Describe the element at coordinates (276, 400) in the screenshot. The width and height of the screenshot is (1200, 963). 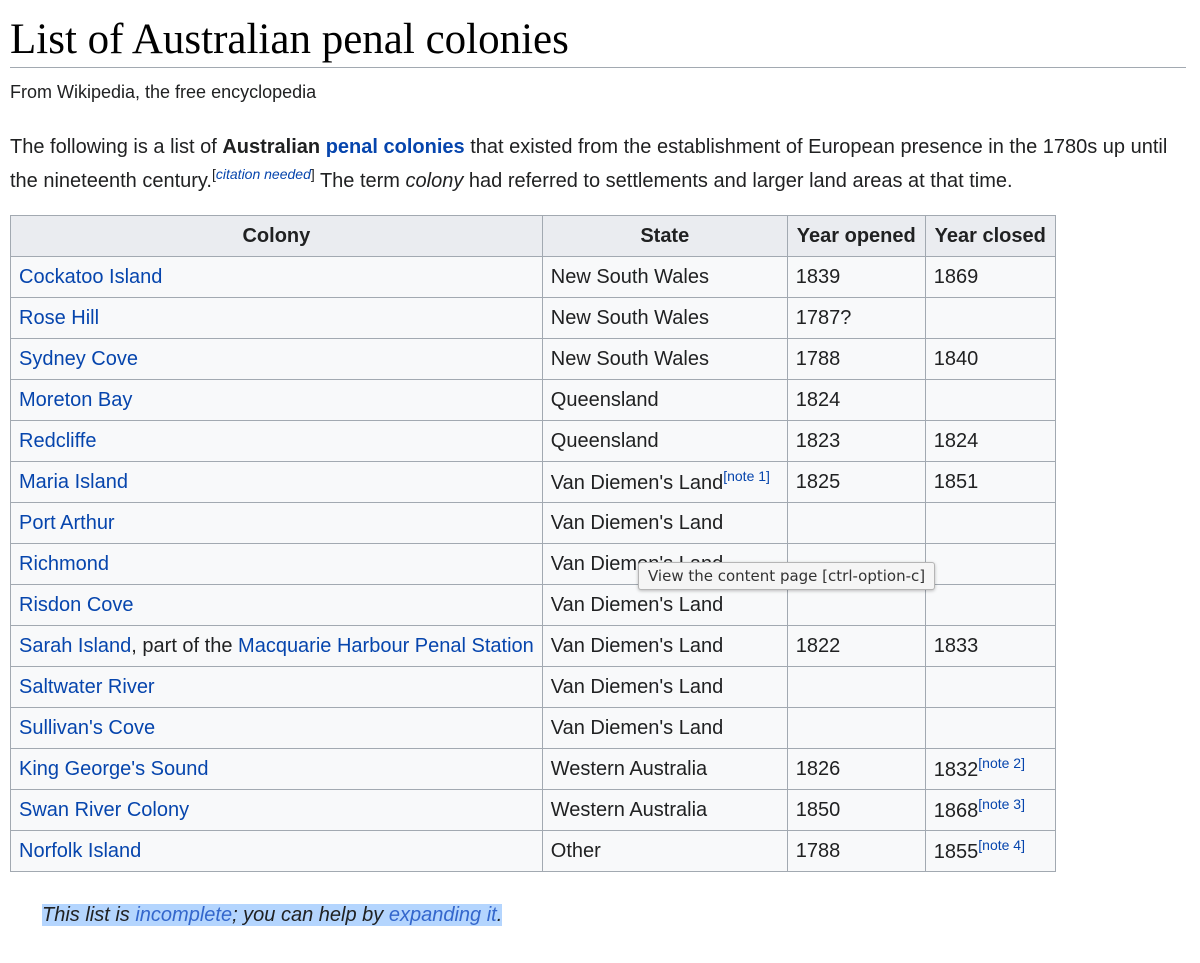
I see `colony-cell: Moreton Bay` at that location.